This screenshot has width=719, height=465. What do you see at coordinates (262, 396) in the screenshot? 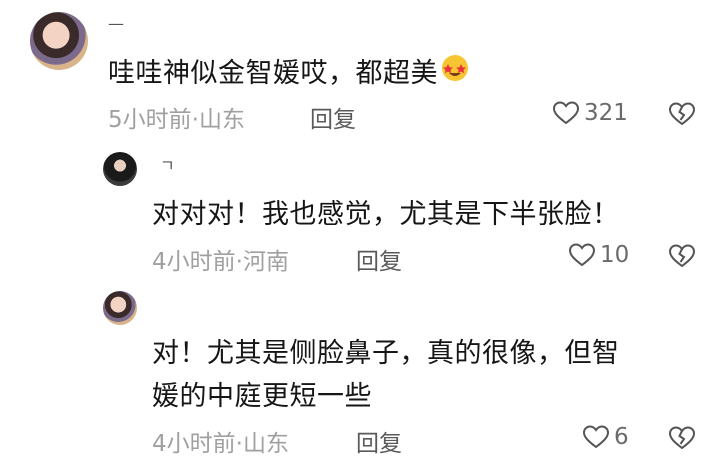
I see `comment-text-line: 媛的中庭更短一些` at bounding box center [262, 396].